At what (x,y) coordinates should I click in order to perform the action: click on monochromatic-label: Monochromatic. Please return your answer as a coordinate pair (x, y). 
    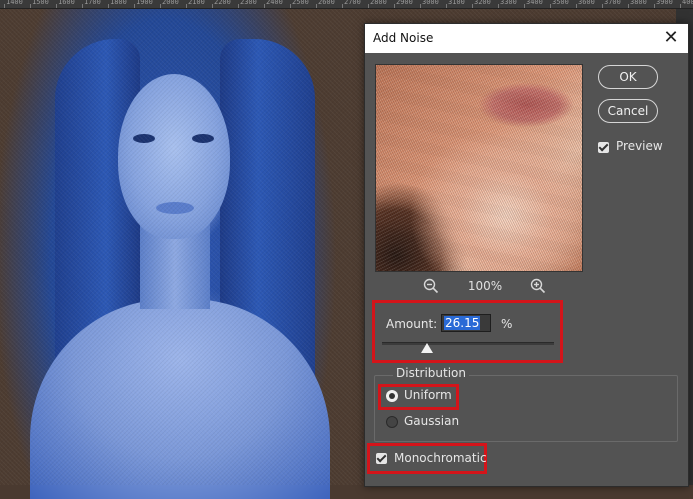
    Looking at the image, I should click on (440, 458).